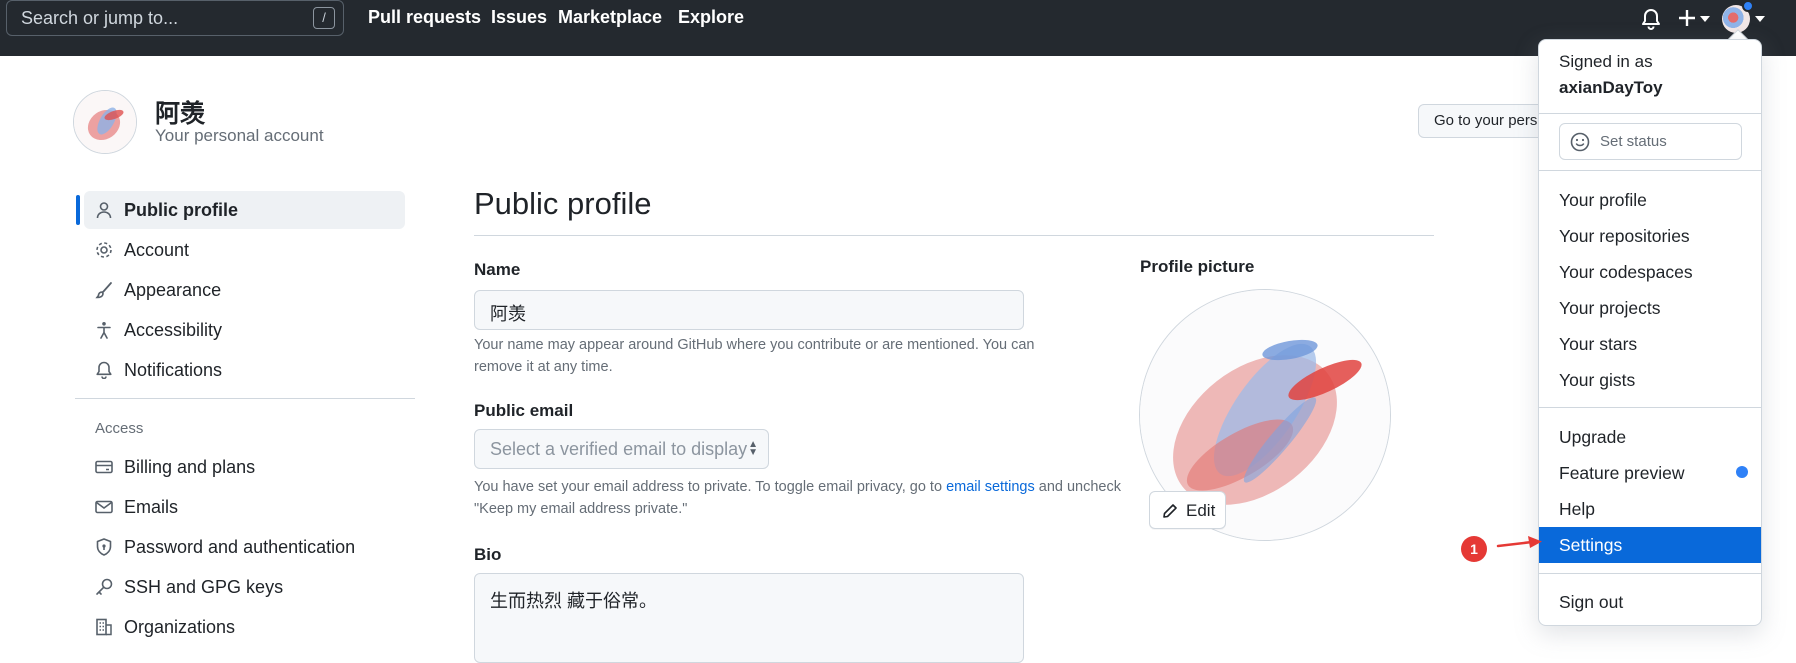 The height and width of the screenshot is (663, 1796). I want to click on mail-icon, so click(104, 507).